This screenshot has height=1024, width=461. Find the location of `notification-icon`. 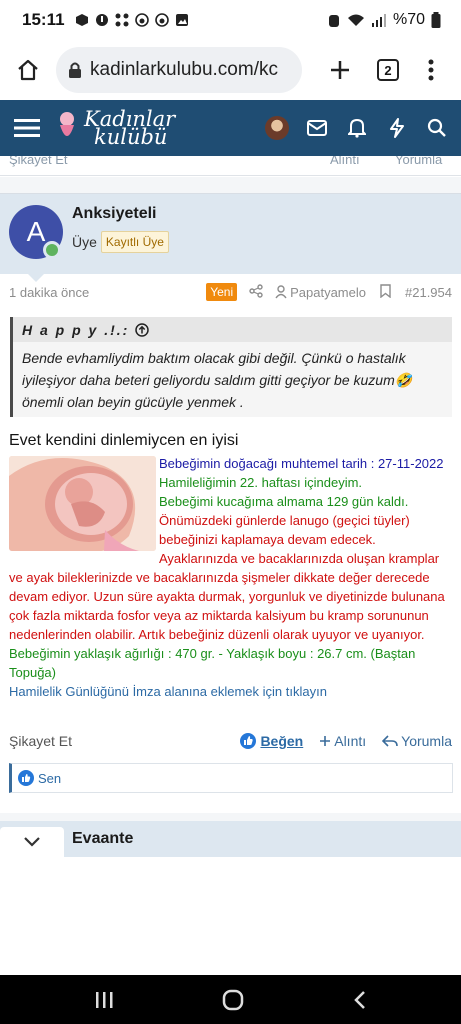

notification-icon is located at coordinates (101, 20).